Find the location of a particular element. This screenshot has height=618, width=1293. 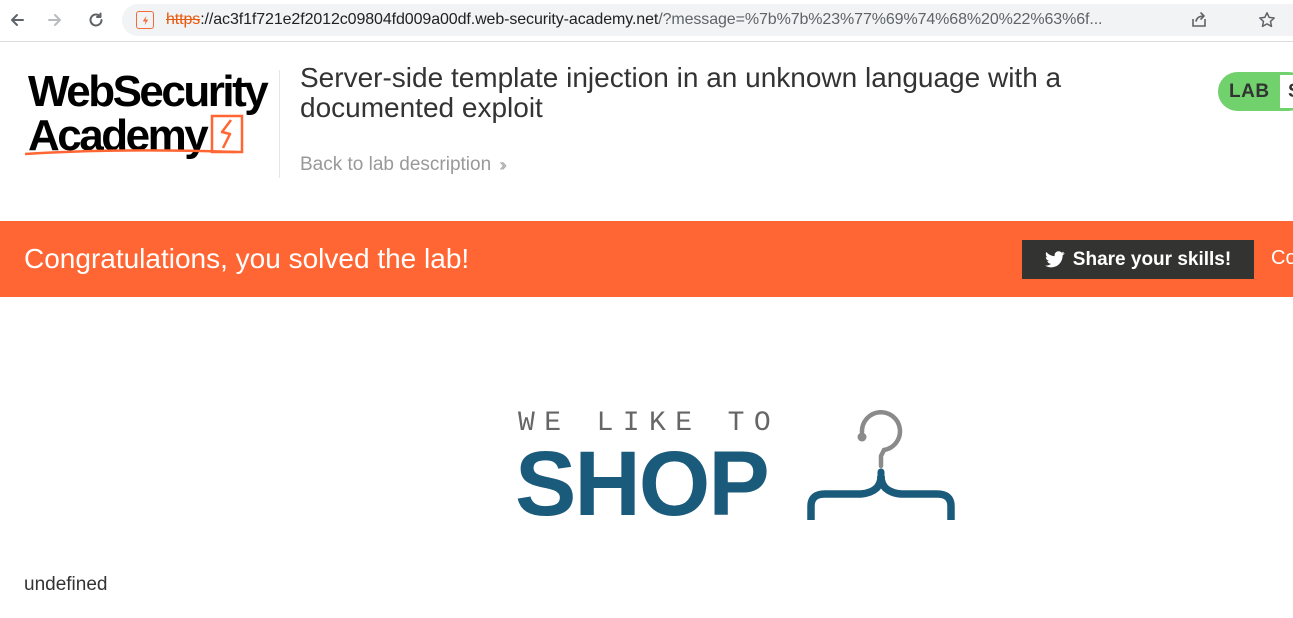

share-page-icon is located at coordinates (1199, 20).